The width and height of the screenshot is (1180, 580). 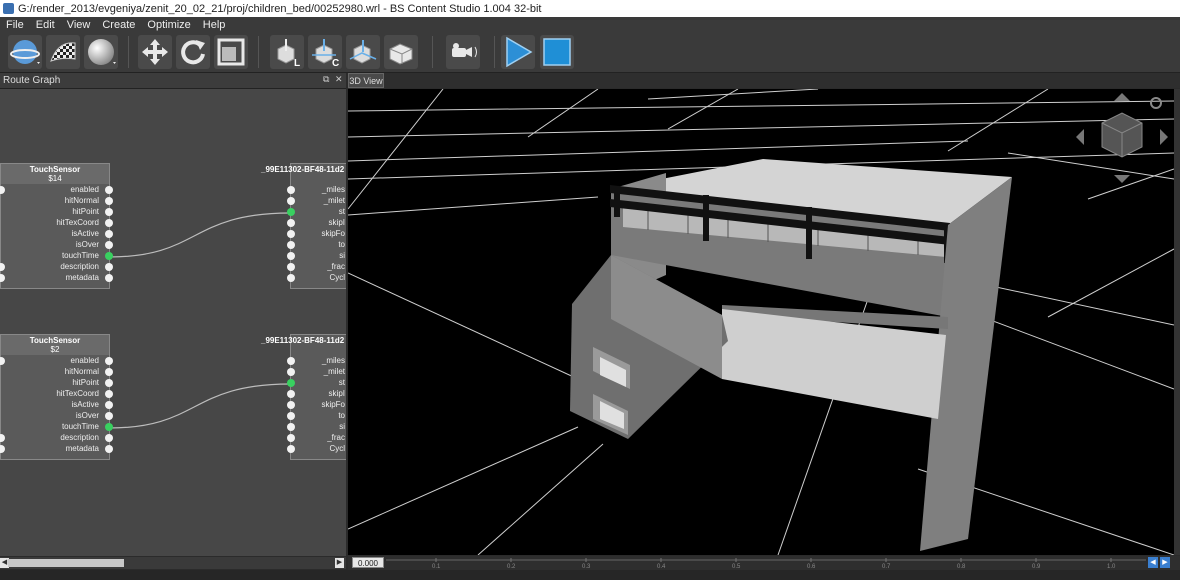 I want to click on node-header: TouchSensor $2, so click(x=55, y=345).